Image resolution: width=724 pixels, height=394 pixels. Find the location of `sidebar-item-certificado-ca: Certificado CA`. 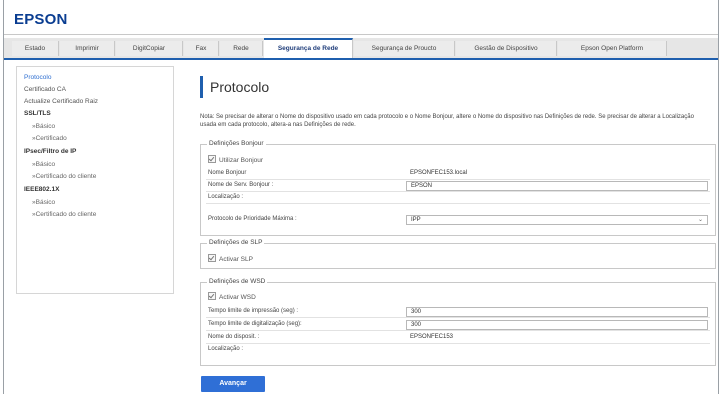

sidebar-item-certificado-ca: Certificado CA is located at coordinates (45, 89).